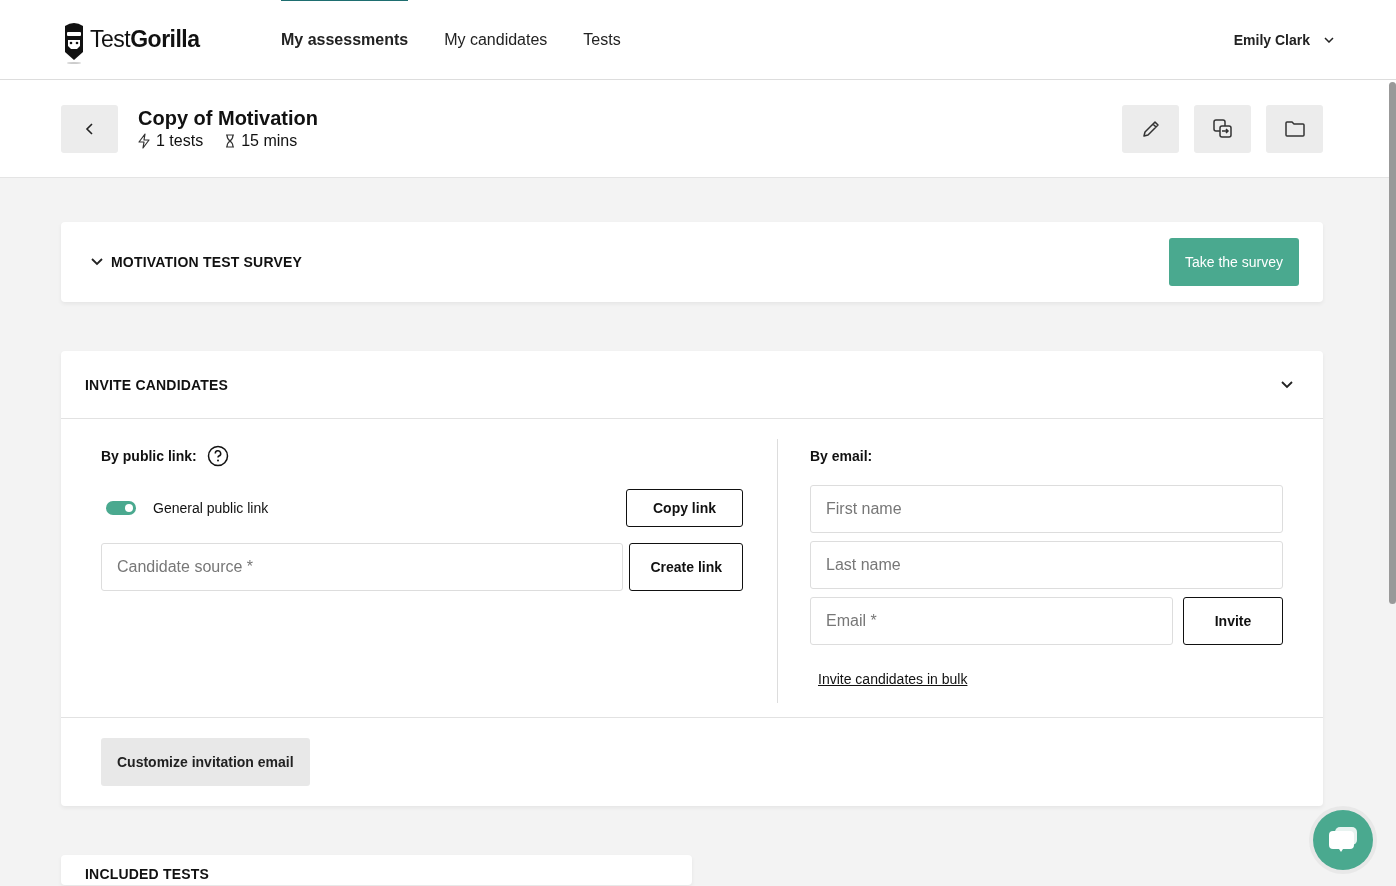 Image resolution: width=1396 pixels, height=886 pixels. What do you see at coordinates (89, 128) in the screenshot?
I see `chevron-left-icon` at bounding box center [89, 128].